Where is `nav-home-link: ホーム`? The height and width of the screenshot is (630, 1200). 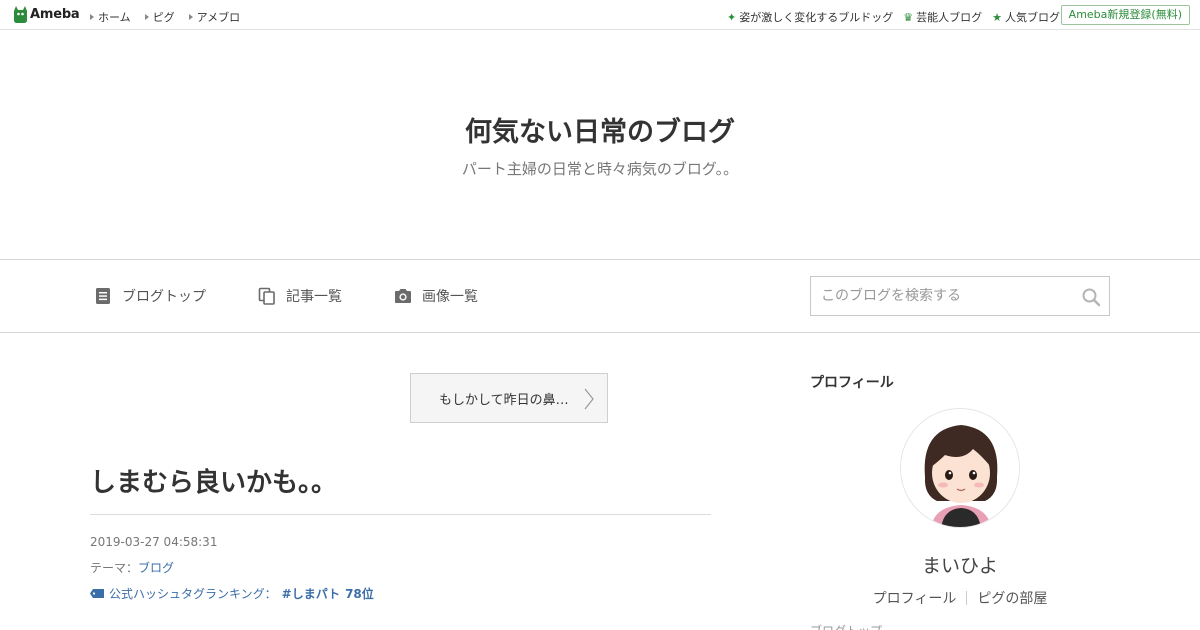 nav-home-link: ホーム is located at coordinates (110, 17).